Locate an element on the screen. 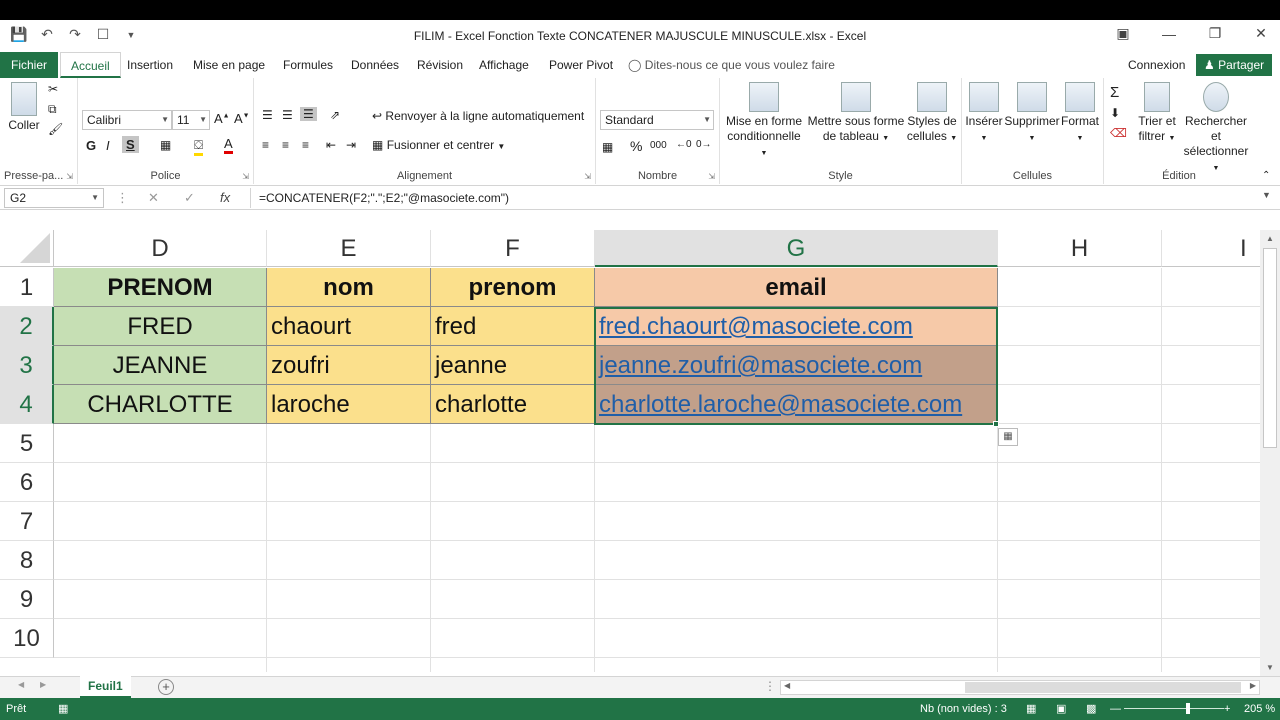 Image resolution: width=1280 pixels, height=720 pixels. fill-handle is located at coordinates (996, 424).